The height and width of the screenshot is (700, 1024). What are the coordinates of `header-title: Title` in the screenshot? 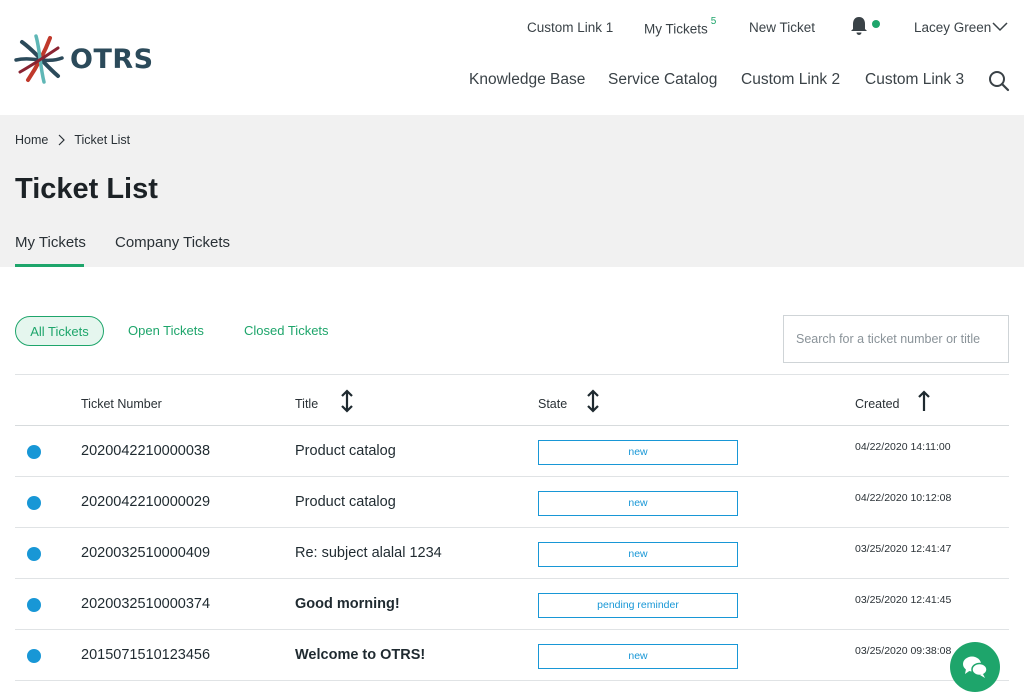 It's located at (306, 404).